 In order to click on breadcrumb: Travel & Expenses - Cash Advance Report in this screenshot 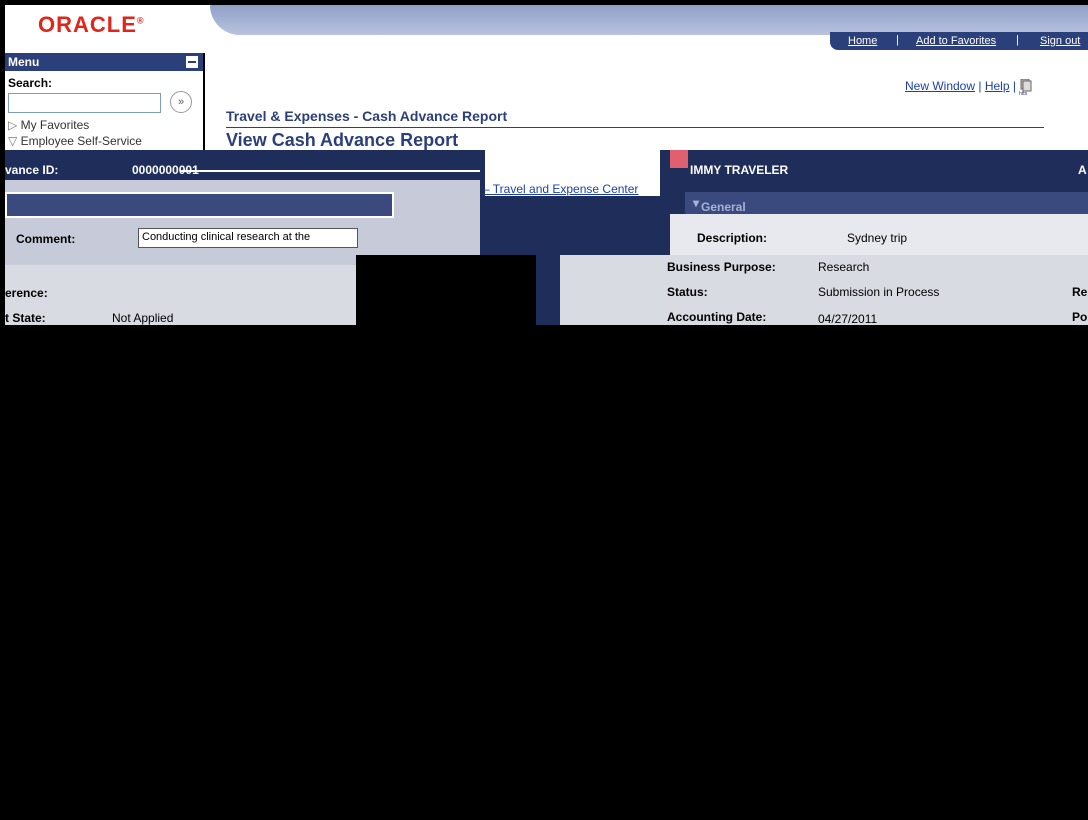, I will do `click(367, 116)`.